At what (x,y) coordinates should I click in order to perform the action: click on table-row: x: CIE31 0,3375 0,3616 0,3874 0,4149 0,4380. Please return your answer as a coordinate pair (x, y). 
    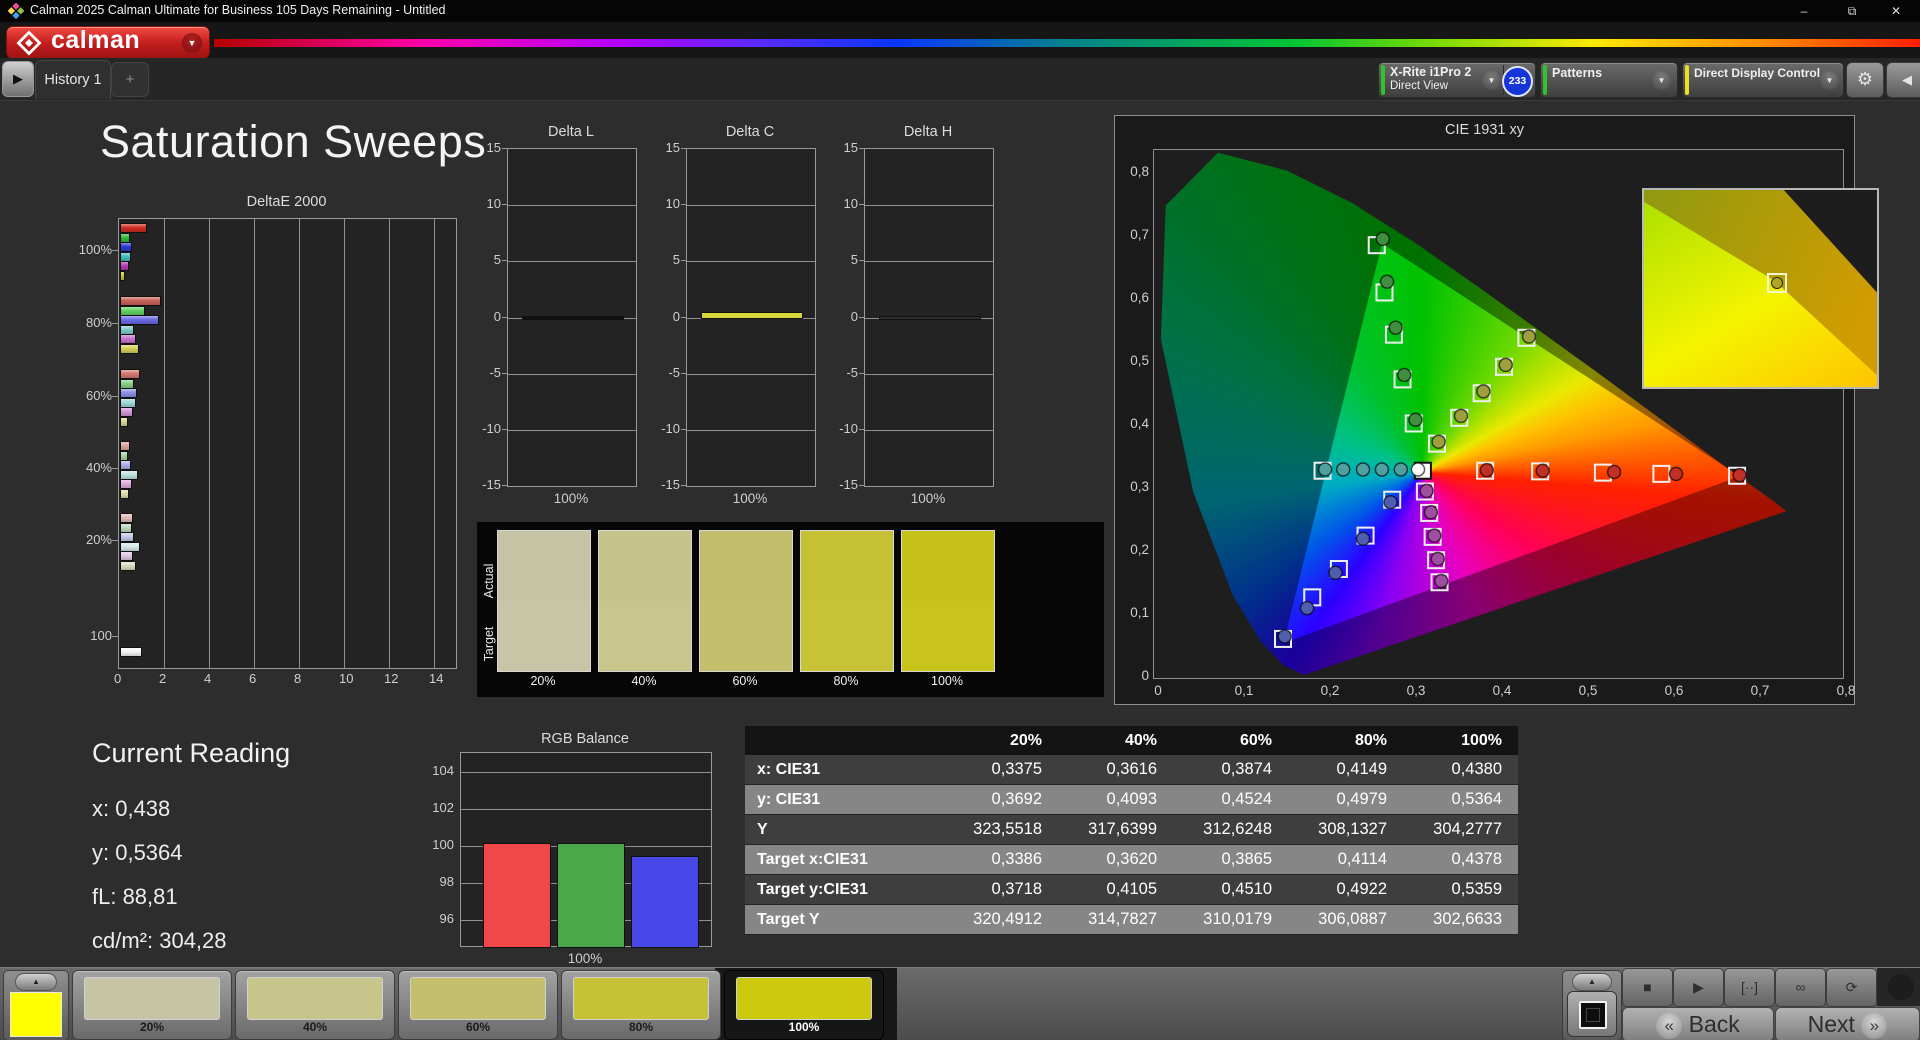
    Looking at the image, I should click on (1131, 770).